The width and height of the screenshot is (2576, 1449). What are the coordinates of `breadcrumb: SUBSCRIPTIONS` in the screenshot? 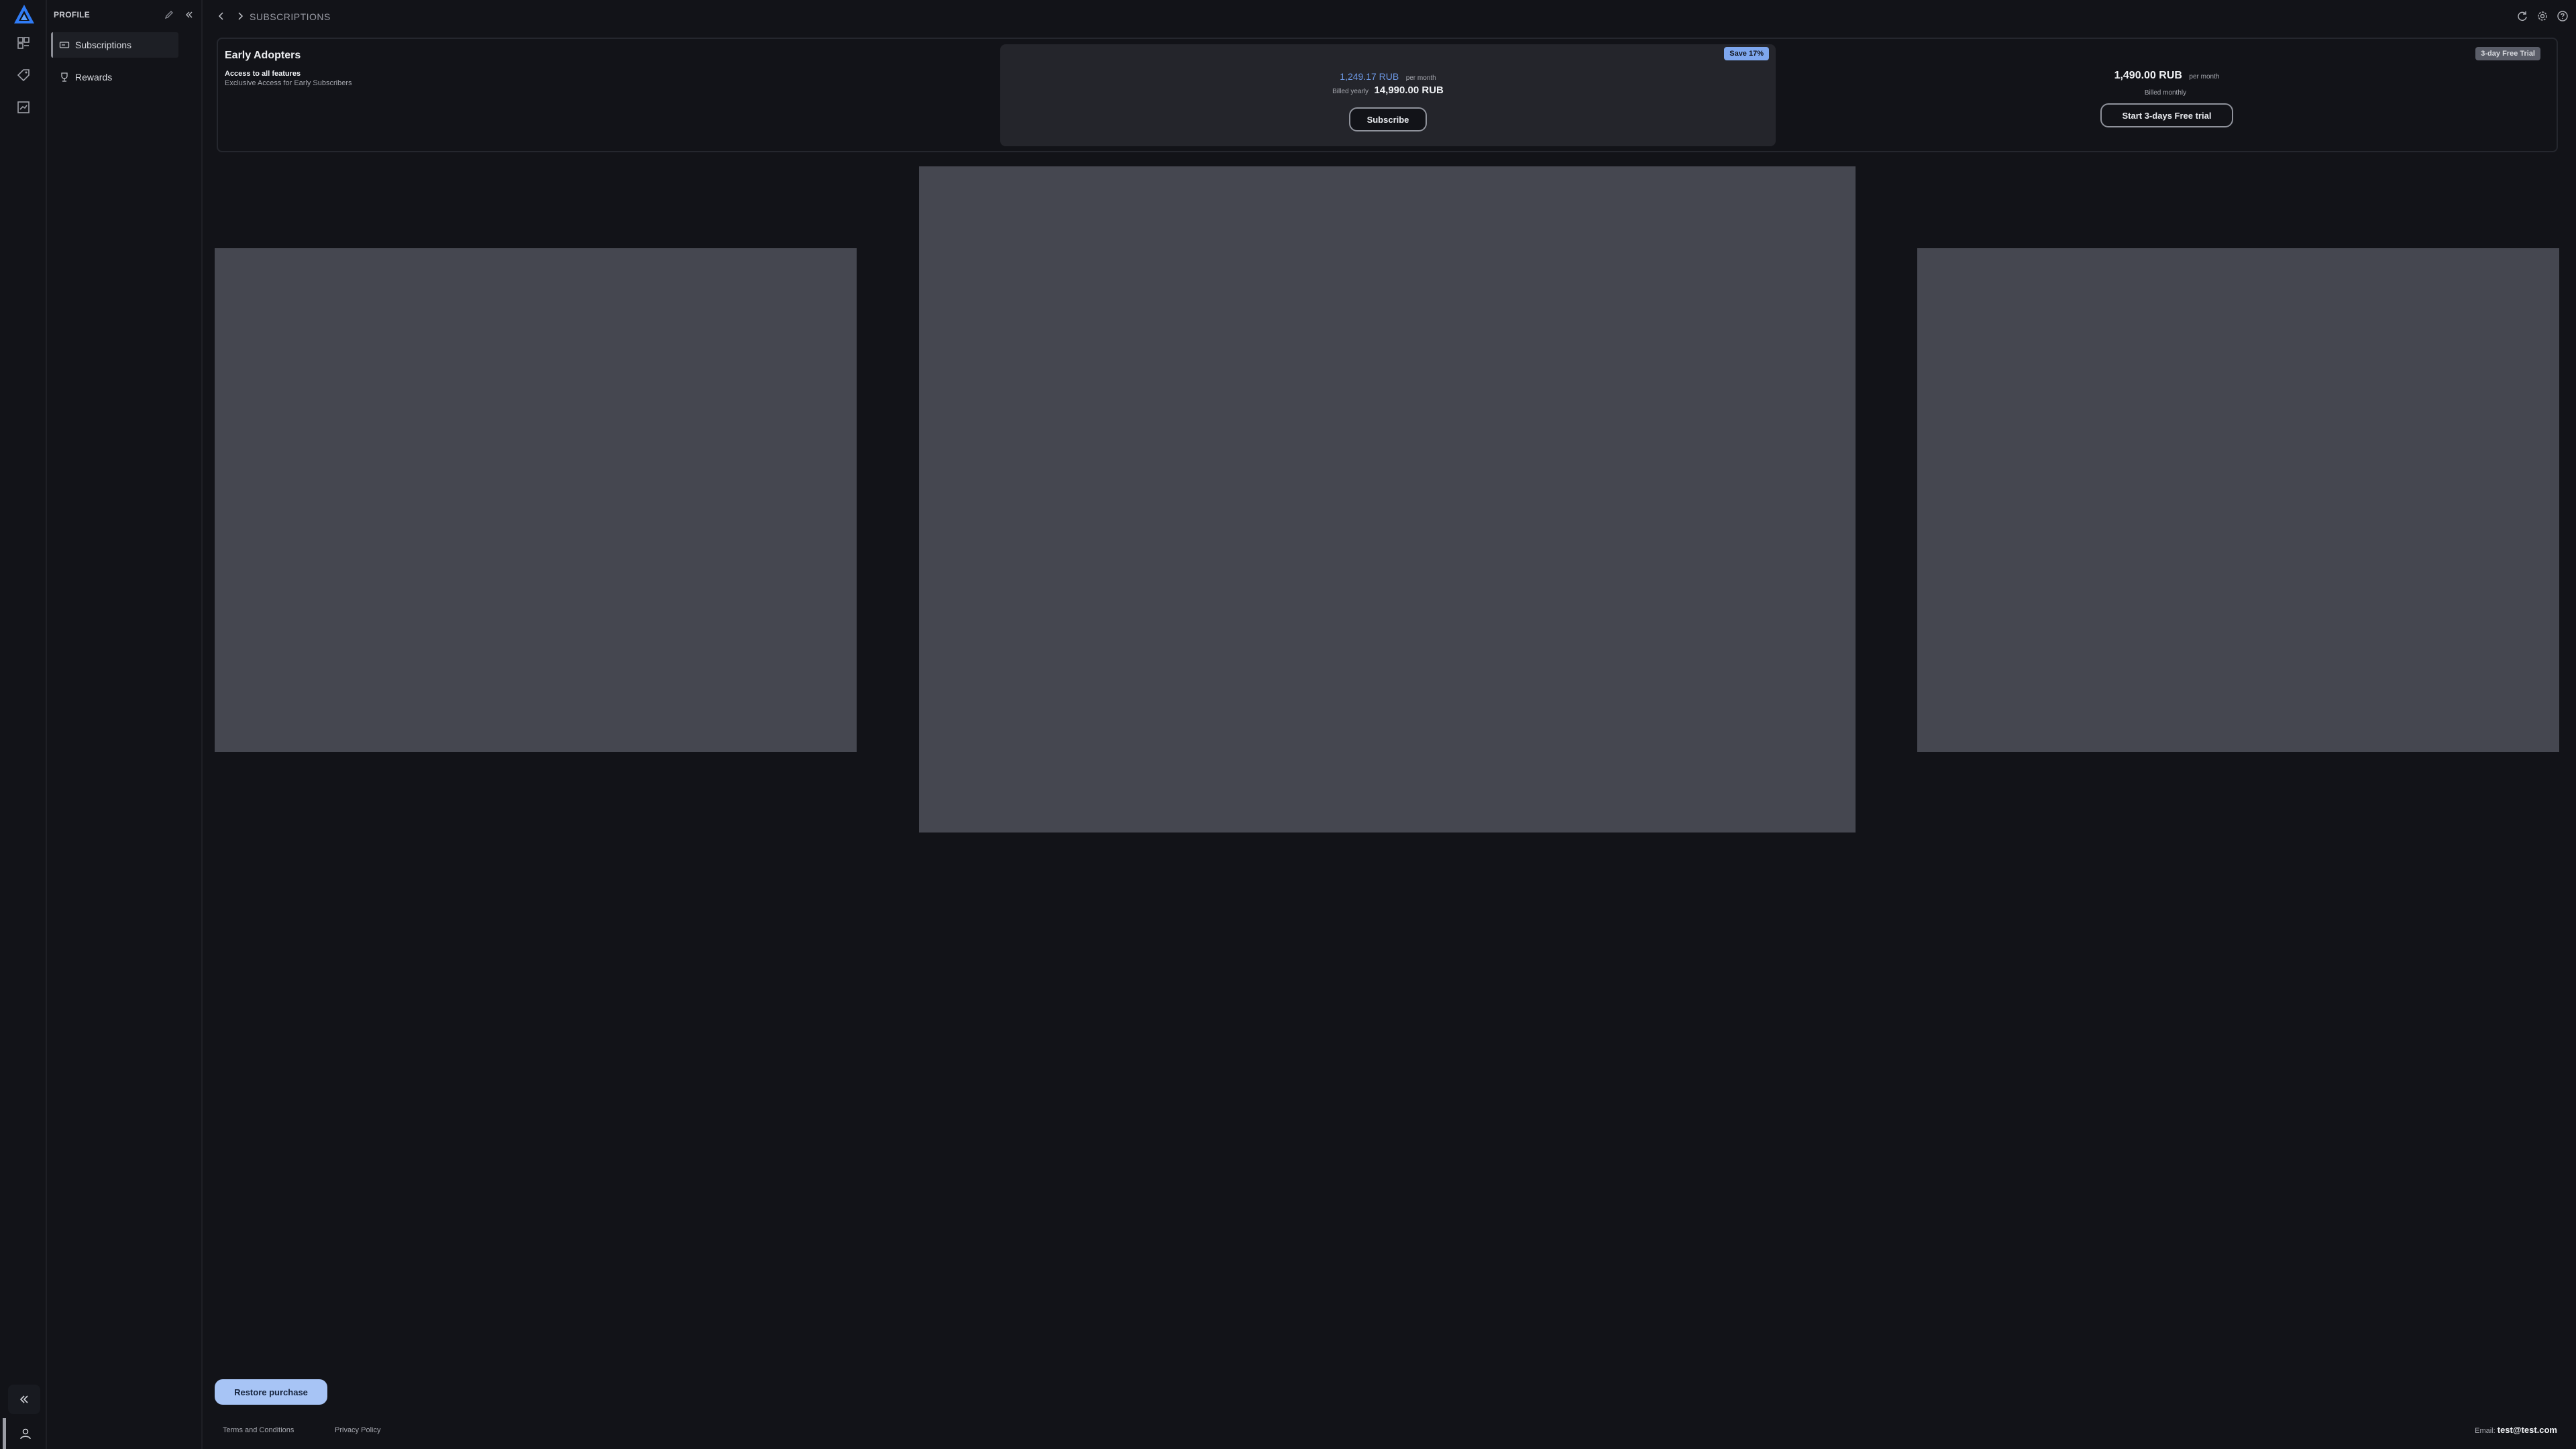 It's located at (290, 16).